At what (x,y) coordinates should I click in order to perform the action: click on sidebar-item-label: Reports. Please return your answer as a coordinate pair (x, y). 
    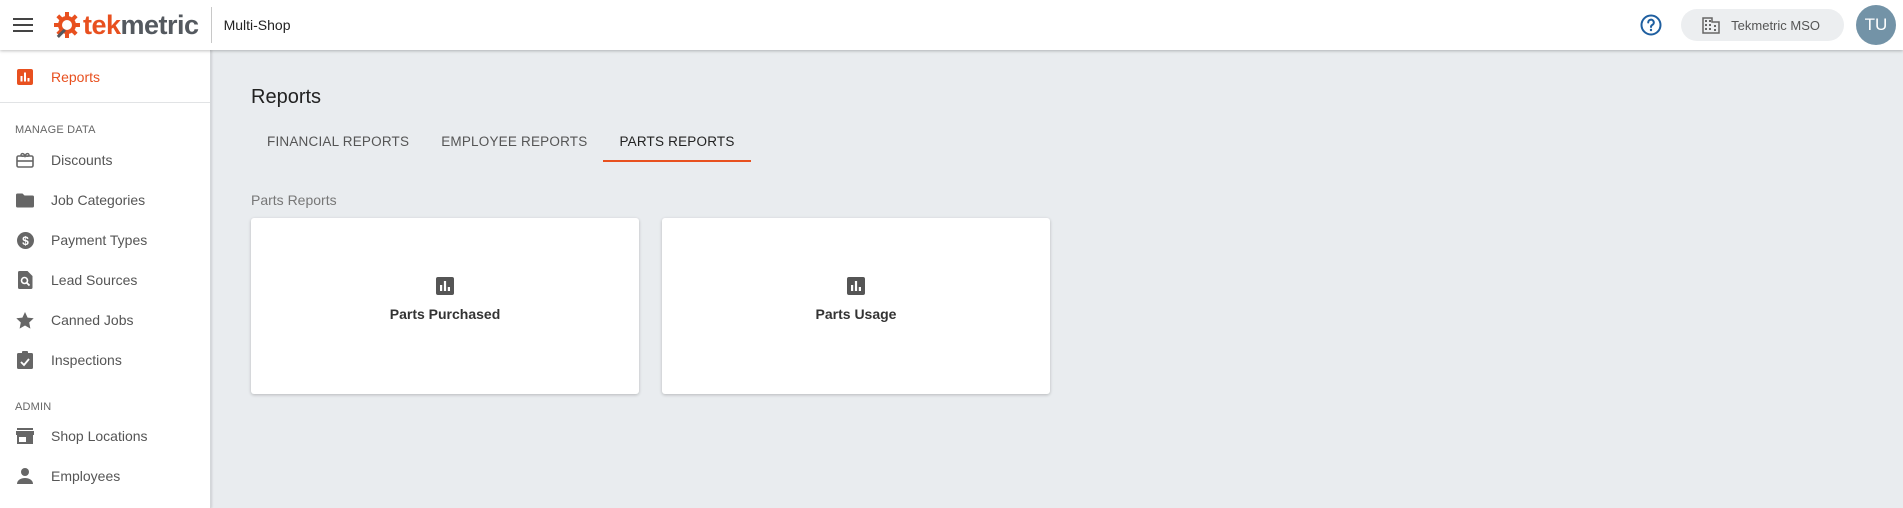
    Looking at the image, I should click on (76, 77).